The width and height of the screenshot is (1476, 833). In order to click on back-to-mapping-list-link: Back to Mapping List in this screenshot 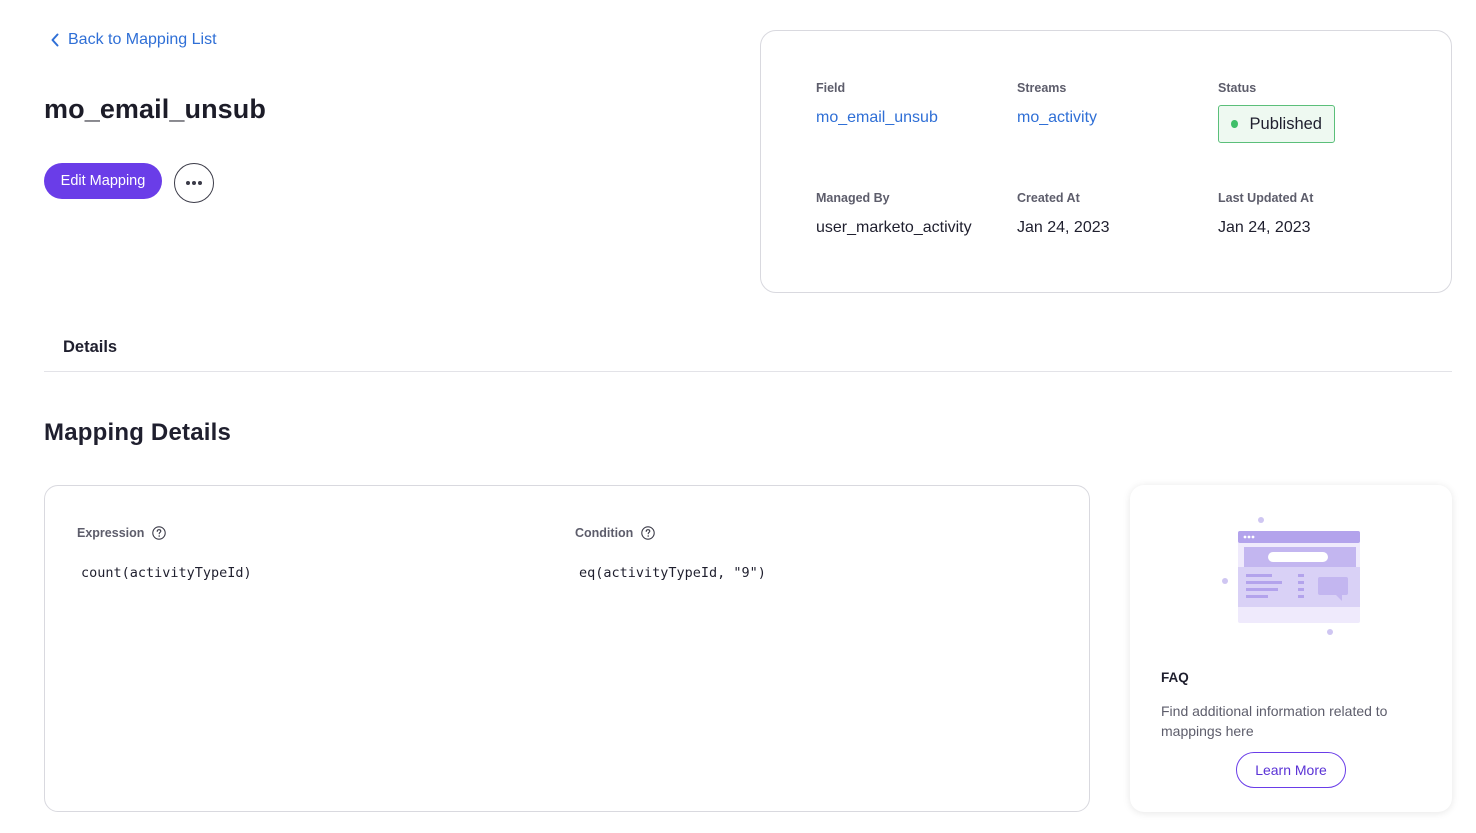, I will do `click(133, 40)`.